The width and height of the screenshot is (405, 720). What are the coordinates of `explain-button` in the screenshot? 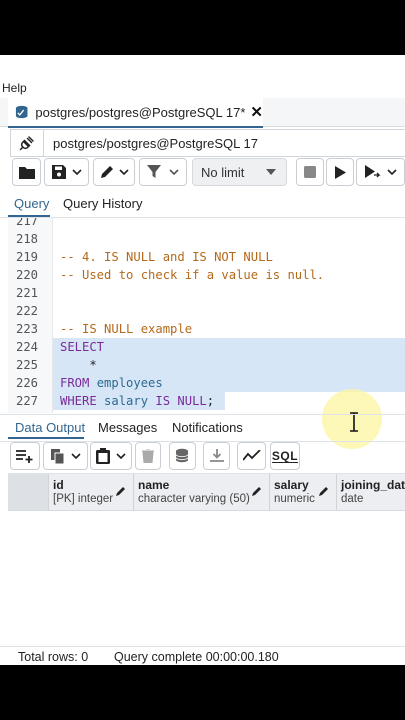 It's located at (380, 172).